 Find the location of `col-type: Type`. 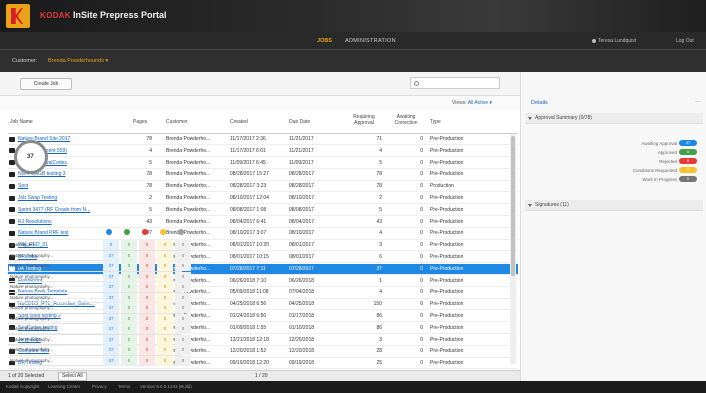

col-type: Type is located at coordinates (435, 122).